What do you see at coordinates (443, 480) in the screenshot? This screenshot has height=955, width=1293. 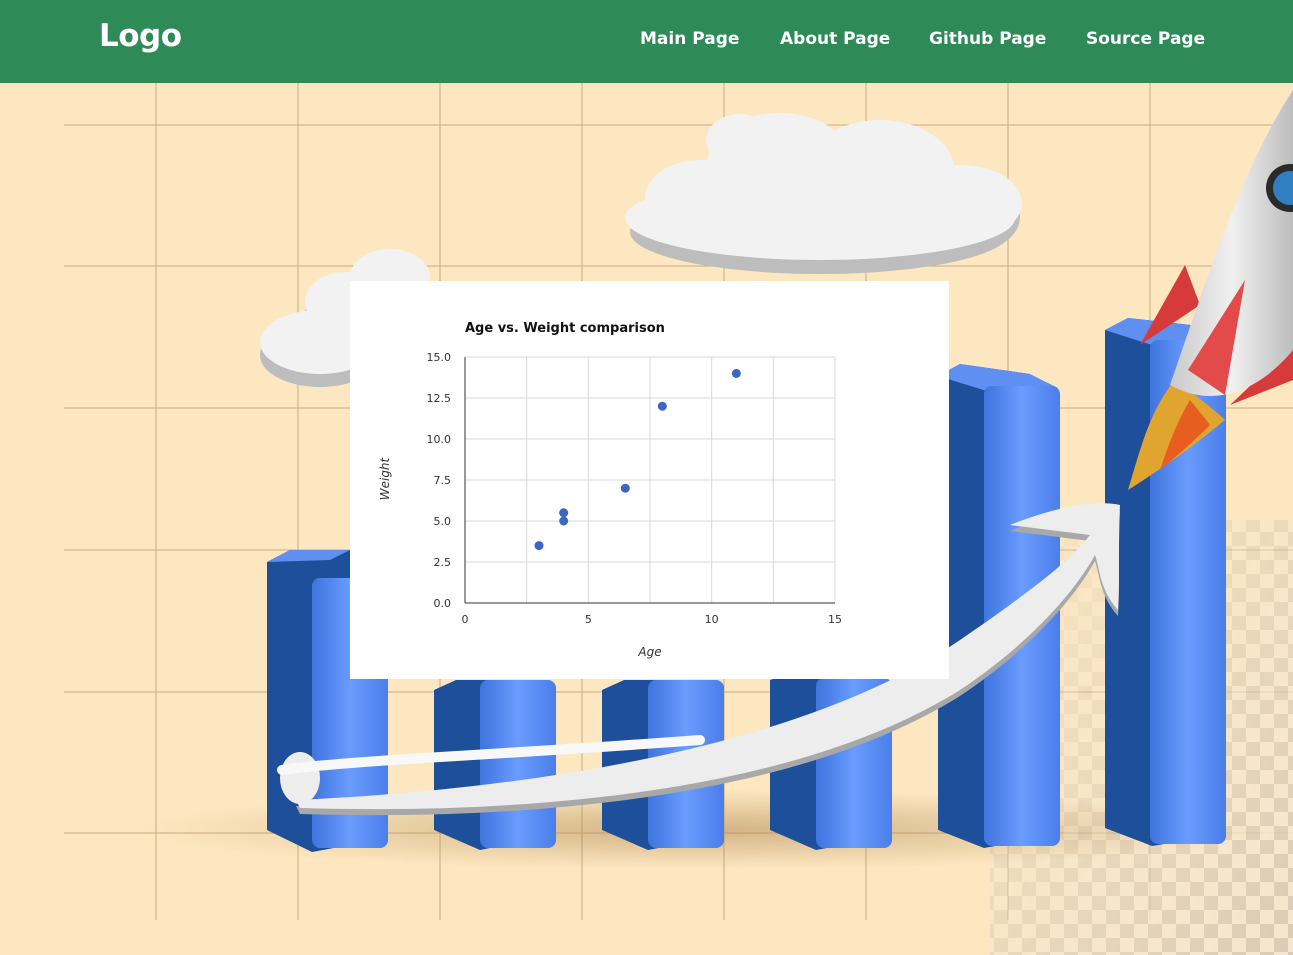 I see `y-tick-label: 7.5` at bounding box center [443, 480].